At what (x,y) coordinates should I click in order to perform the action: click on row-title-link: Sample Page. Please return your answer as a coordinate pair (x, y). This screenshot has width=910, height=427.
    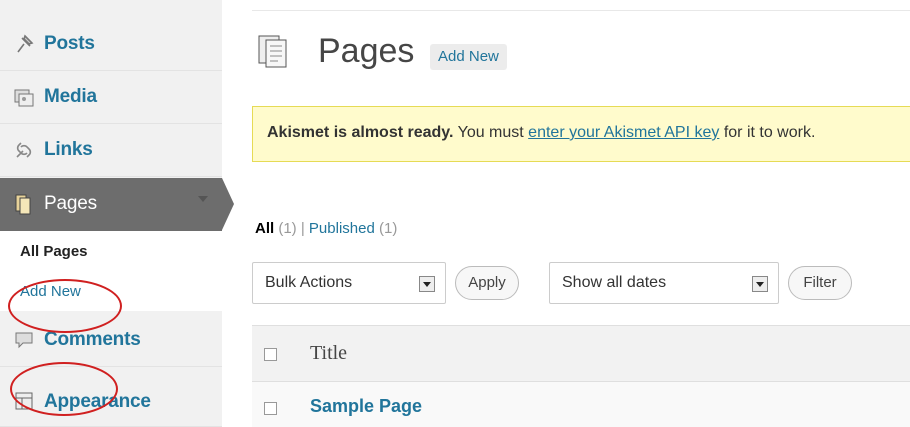
    Looking at the image, I should click on (366, 406).